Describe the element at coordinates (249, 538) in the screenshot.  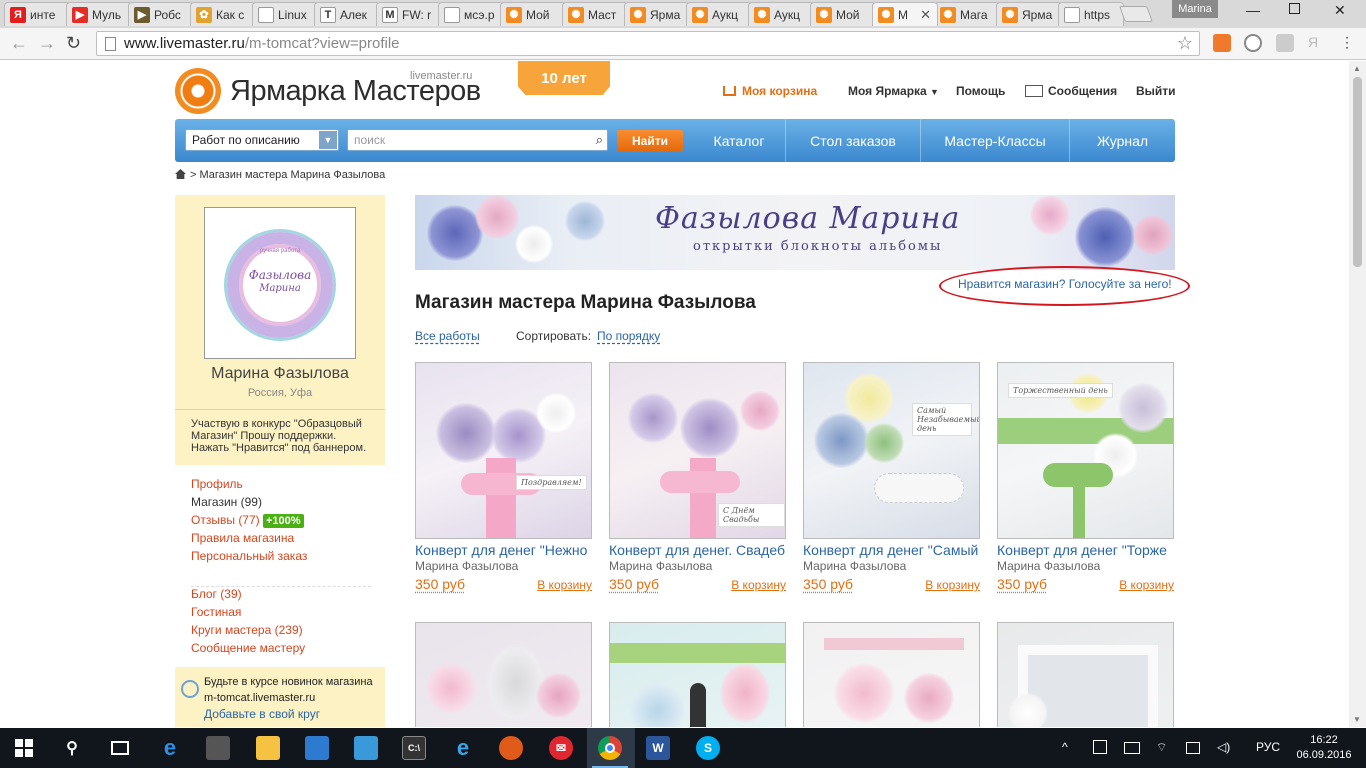
I see `shop-rules-link: Правила магазина` at that location.